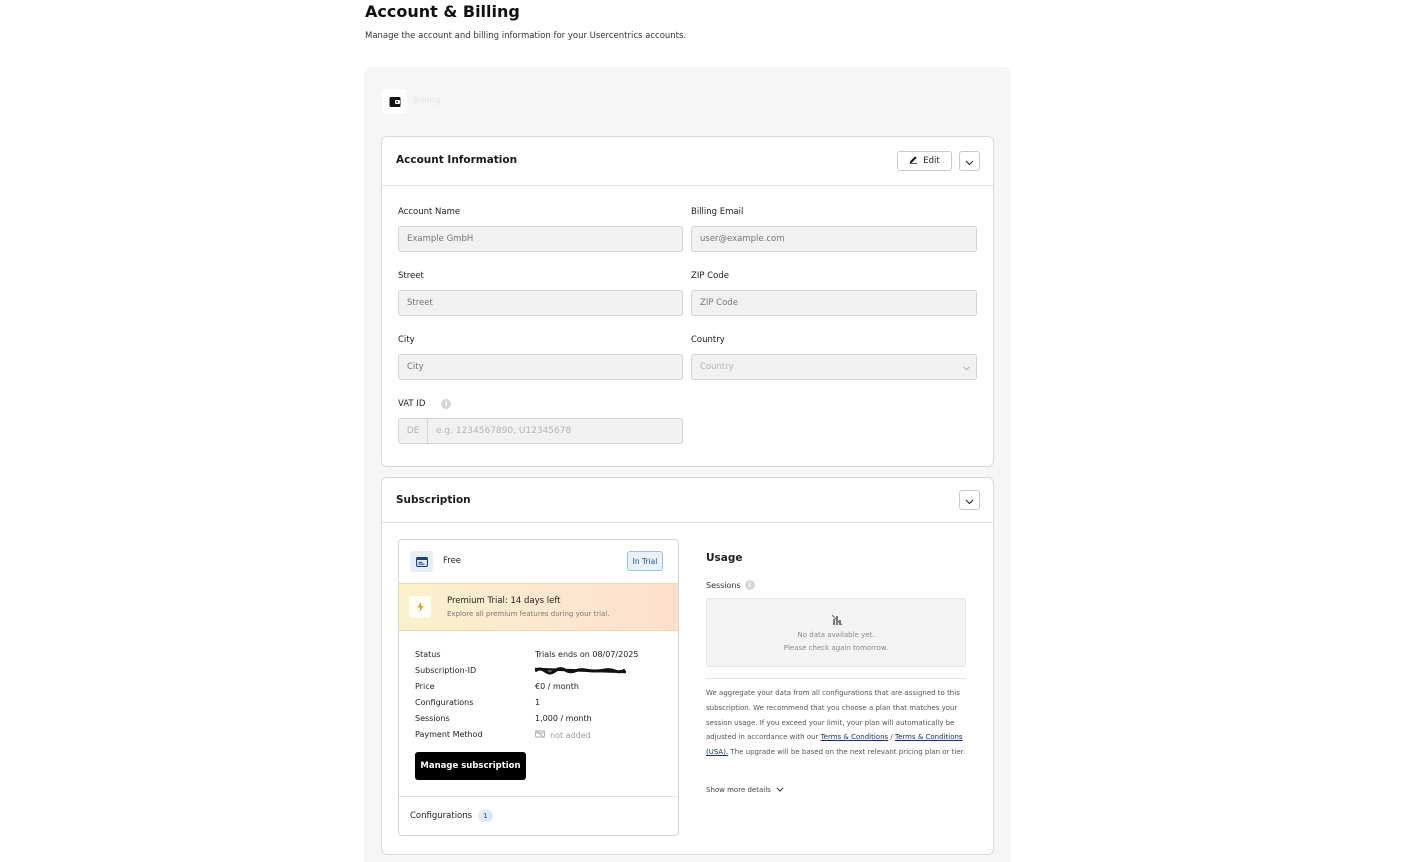  What do you see at coordinates (433, 500) in the screenshot?
I see `subscription-title: Subscription` at bounding box center [433, 500].